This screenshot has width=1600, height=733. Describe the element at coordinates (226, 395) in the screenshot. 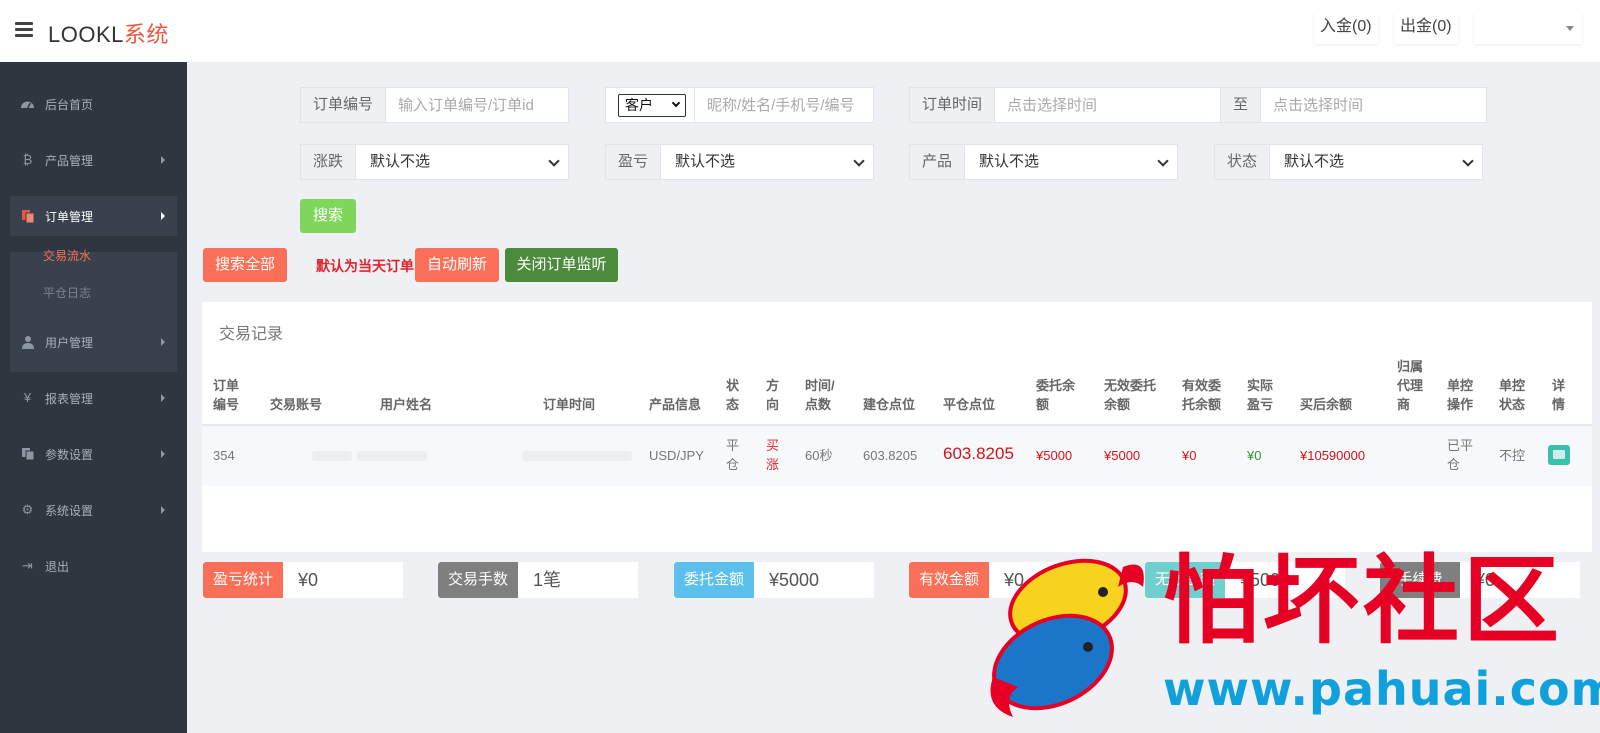

I see `th-order-no: 订单编号` at that location.